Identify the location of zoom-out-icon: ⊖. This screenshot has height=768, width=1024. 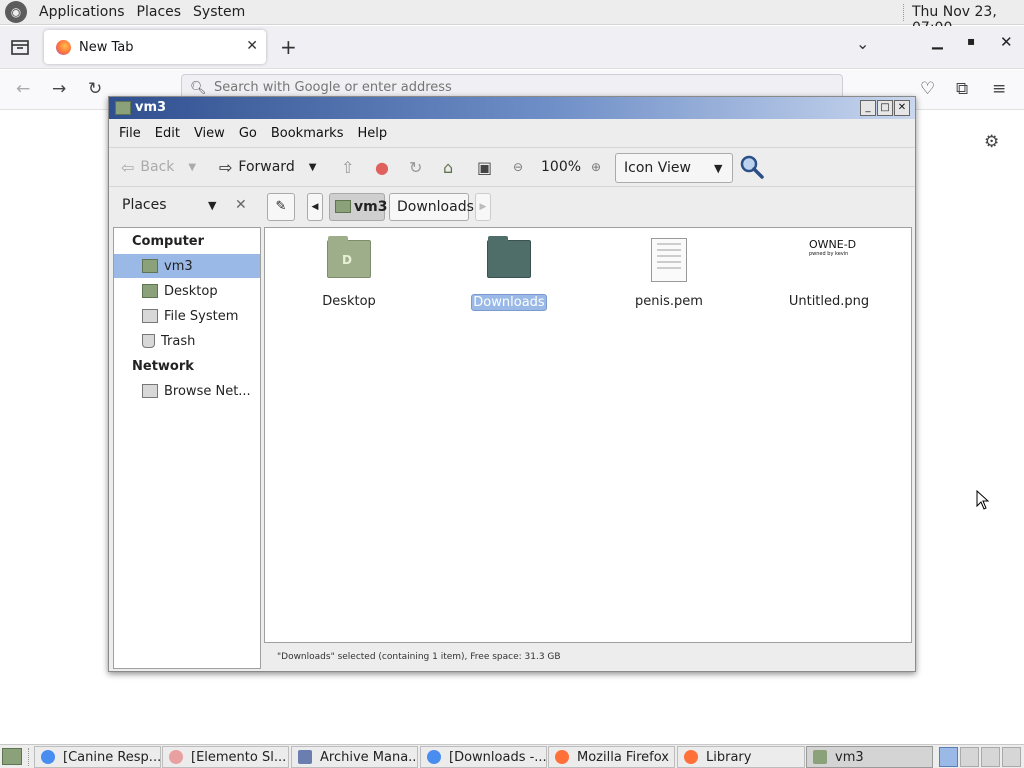
(521, 167).